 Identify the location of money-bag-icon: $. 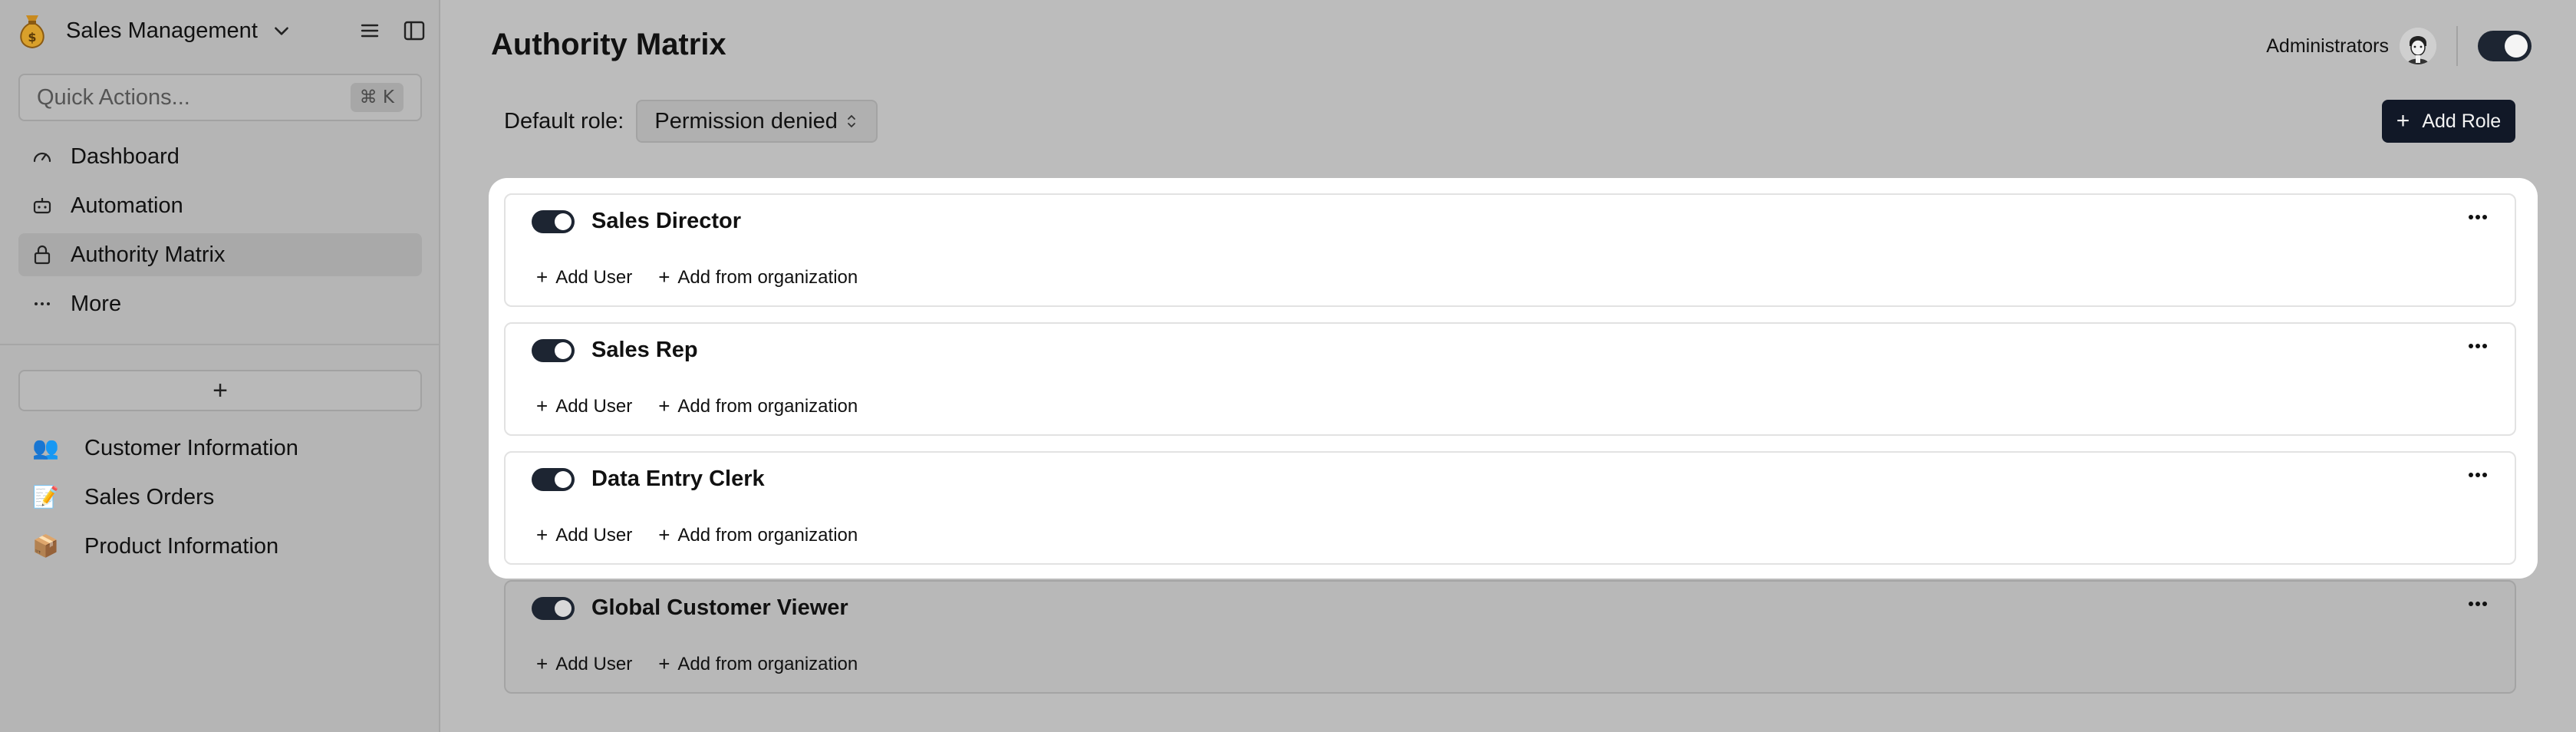
(32, 32).